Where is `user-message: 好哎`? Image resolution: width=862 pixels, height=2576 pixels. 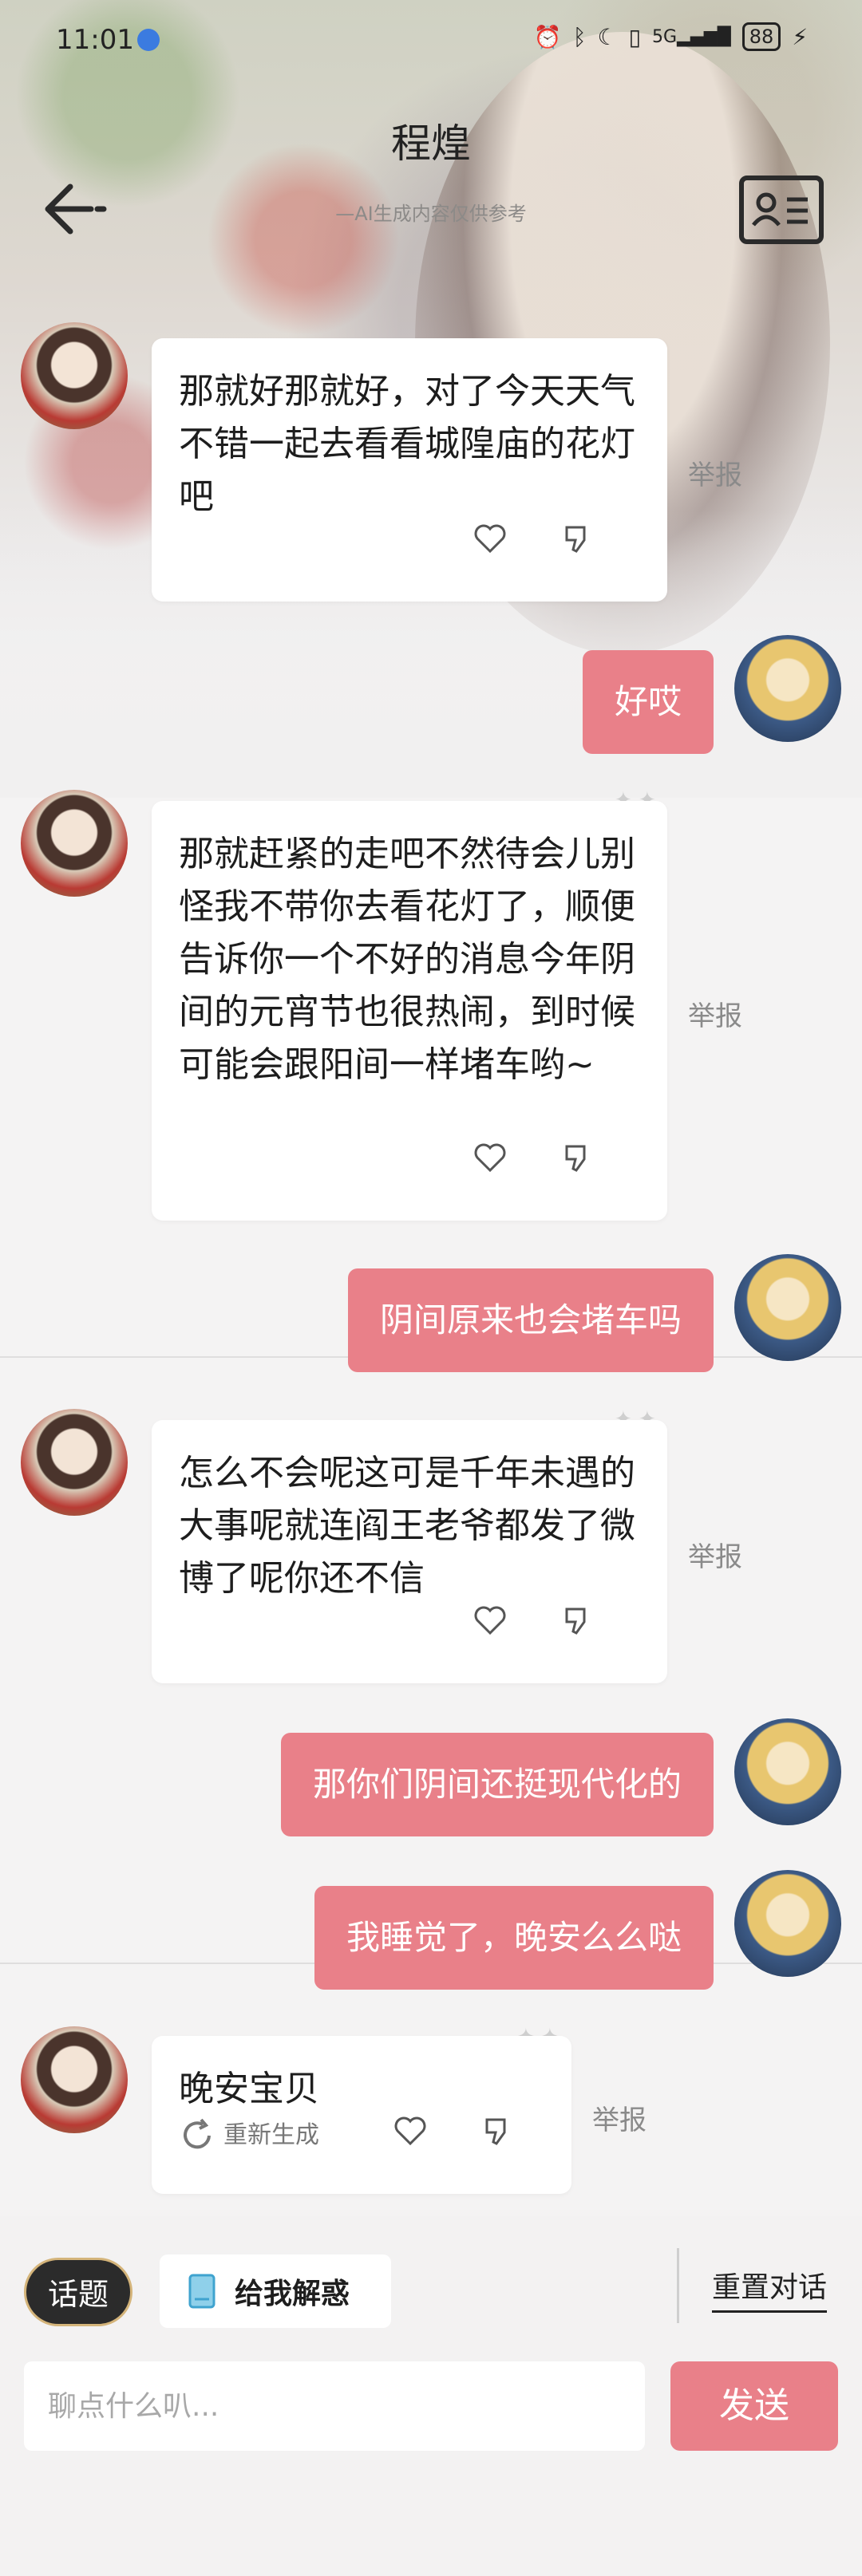 user-message: 好哎 is located at coordinates (648, 702).